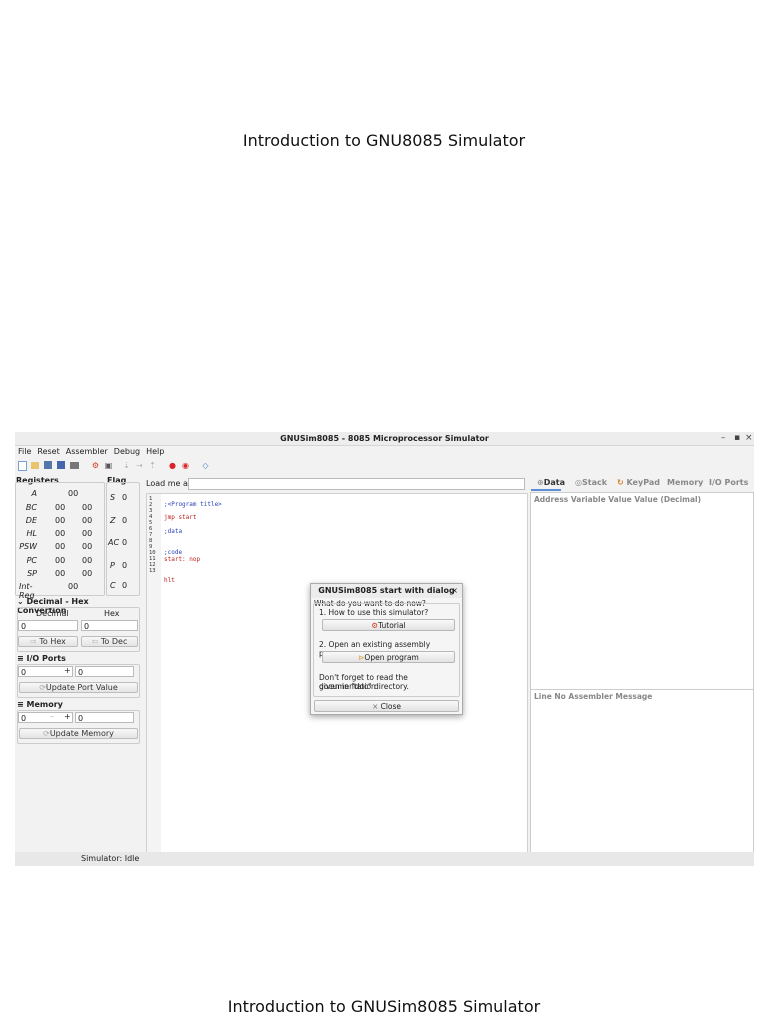  Describe the element at coordinates (356, 484) in the screenshot. I see `load-address-input` at that location.